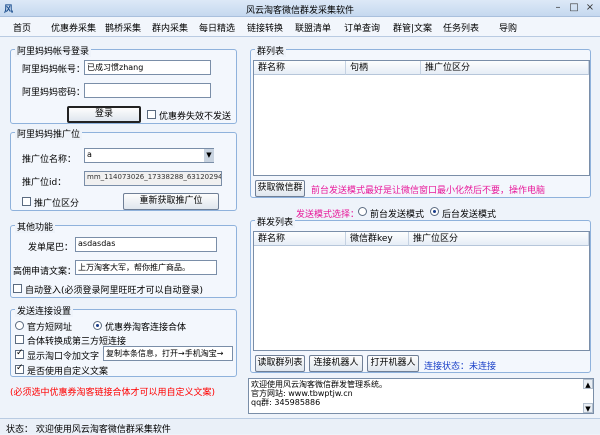 The image size is (600, 435). I want to click on menu-group-copy: 群管|文案, so click(412, 27).